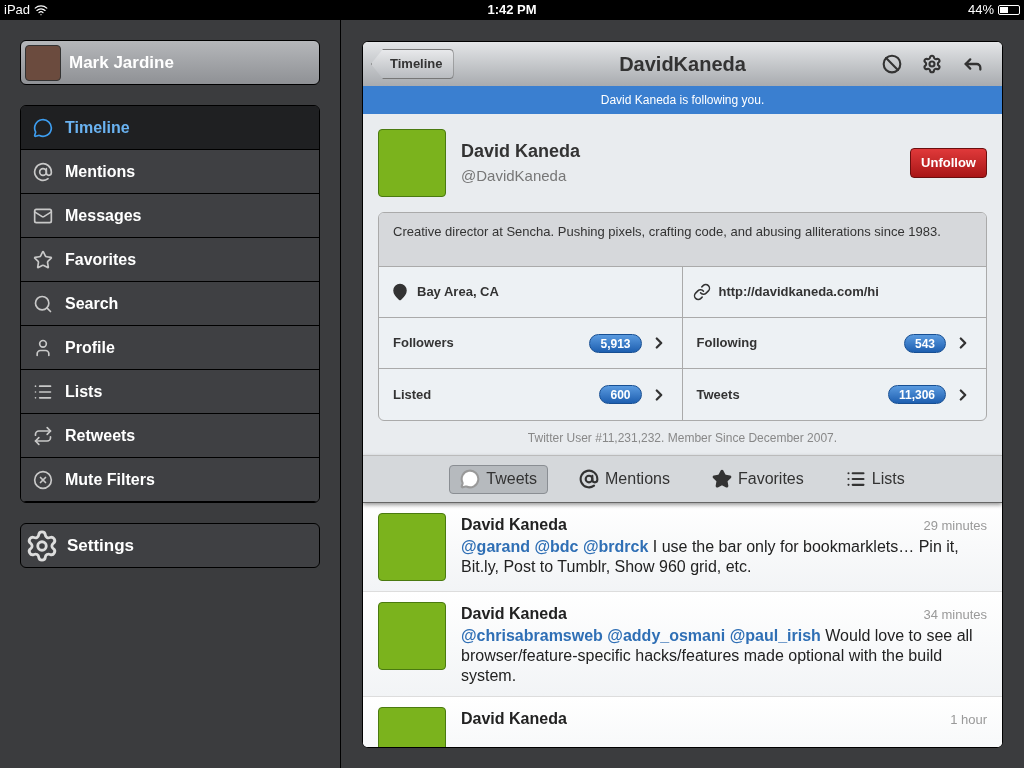  What do you see at coordinates (620, 394) in the screenshot?
I see `count-badge: 600` at bounding box center [620, 394].